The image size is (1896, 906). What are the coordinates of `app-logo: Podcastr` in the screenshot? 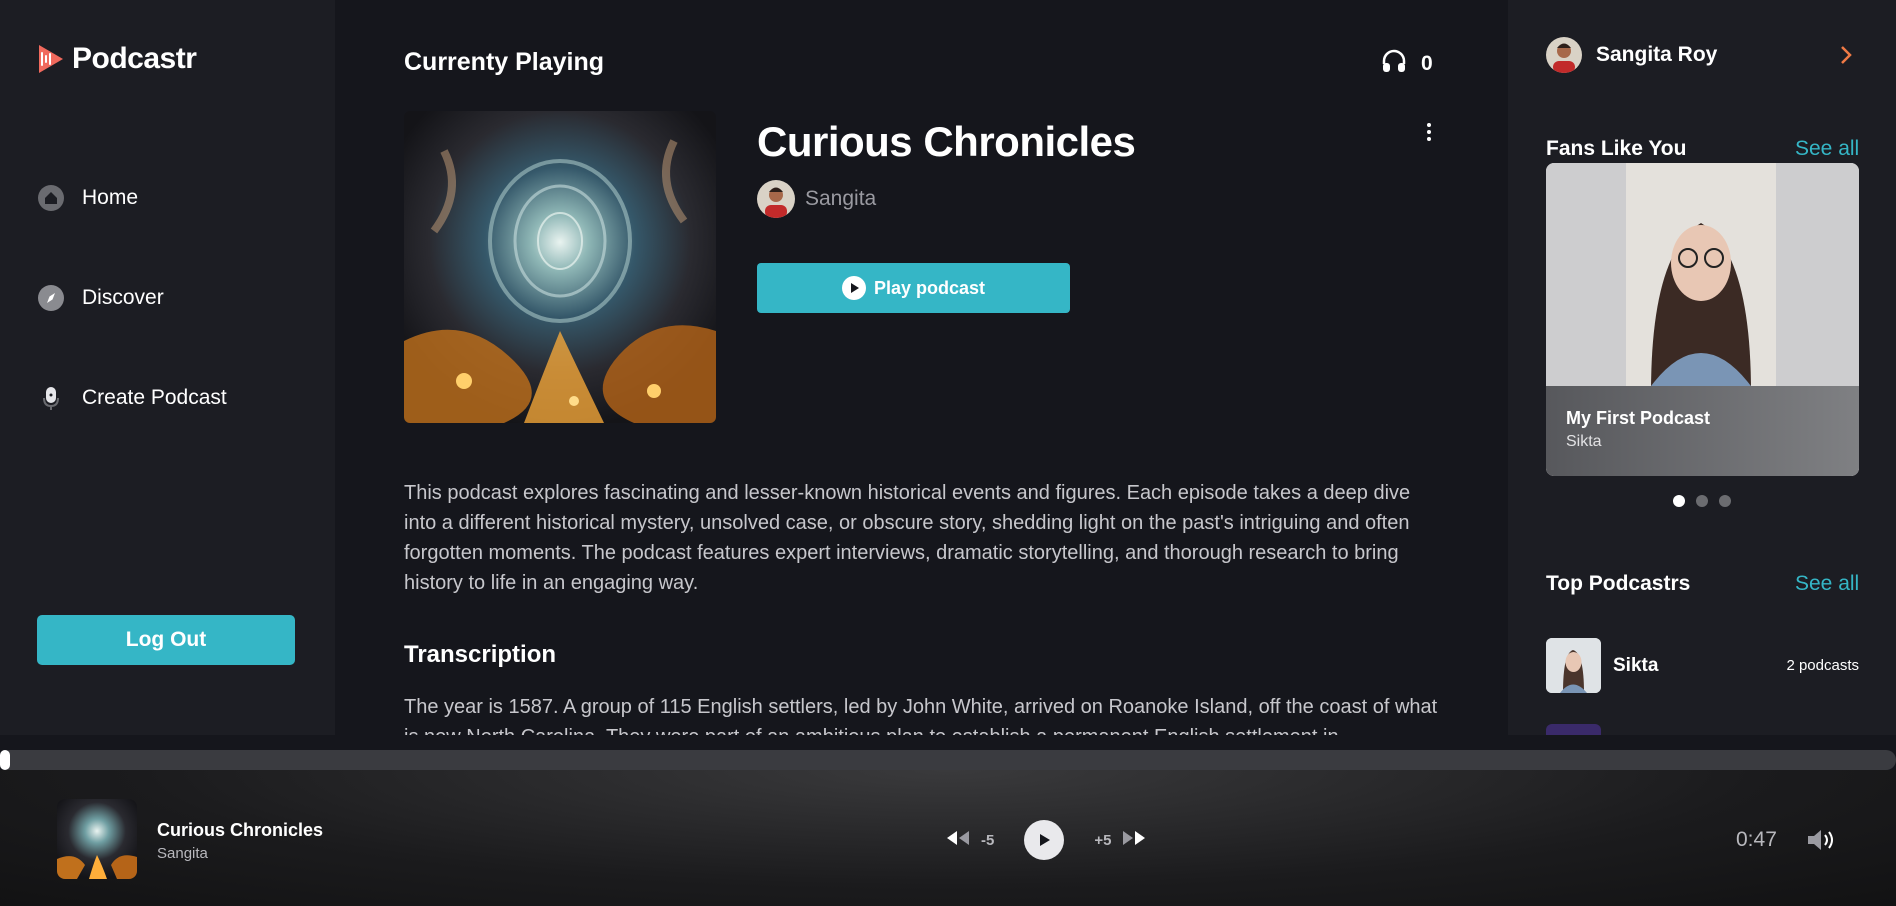 It's located at (116, 59).